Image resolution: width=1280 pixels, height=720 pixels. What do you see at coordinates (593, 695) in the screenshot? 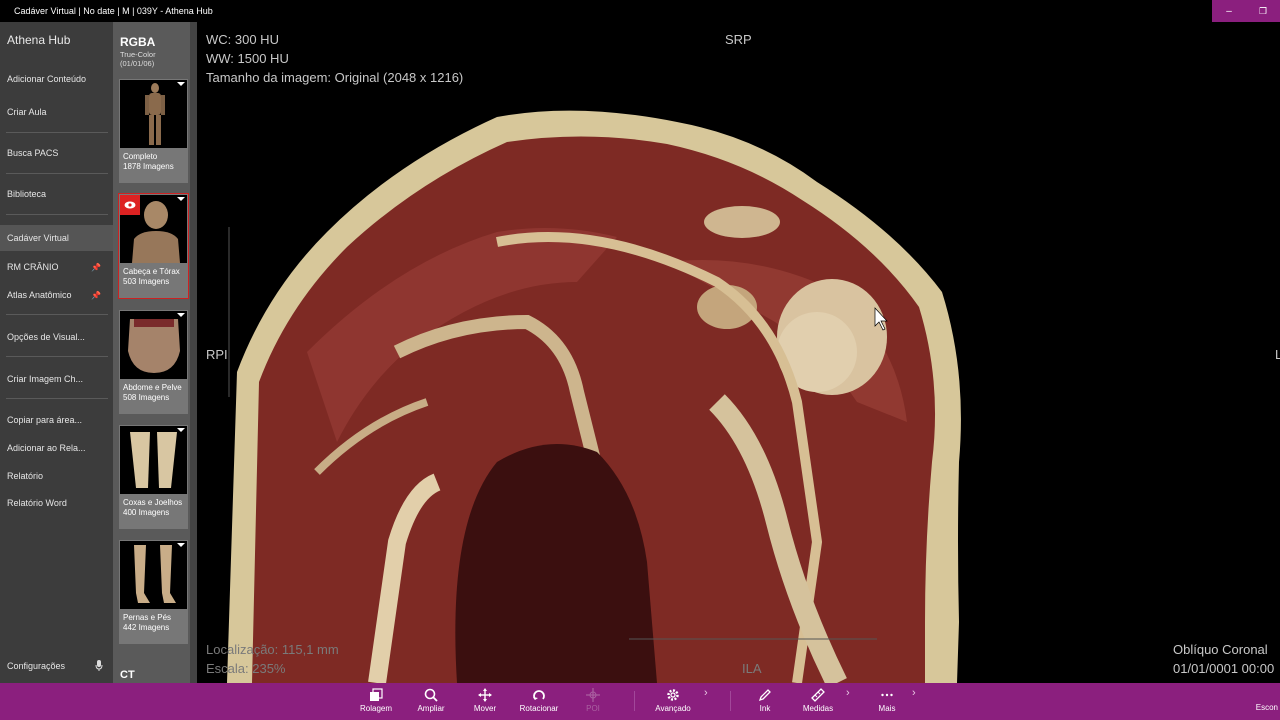
I see `crosshair-icon` at bounding box center [593, 695].